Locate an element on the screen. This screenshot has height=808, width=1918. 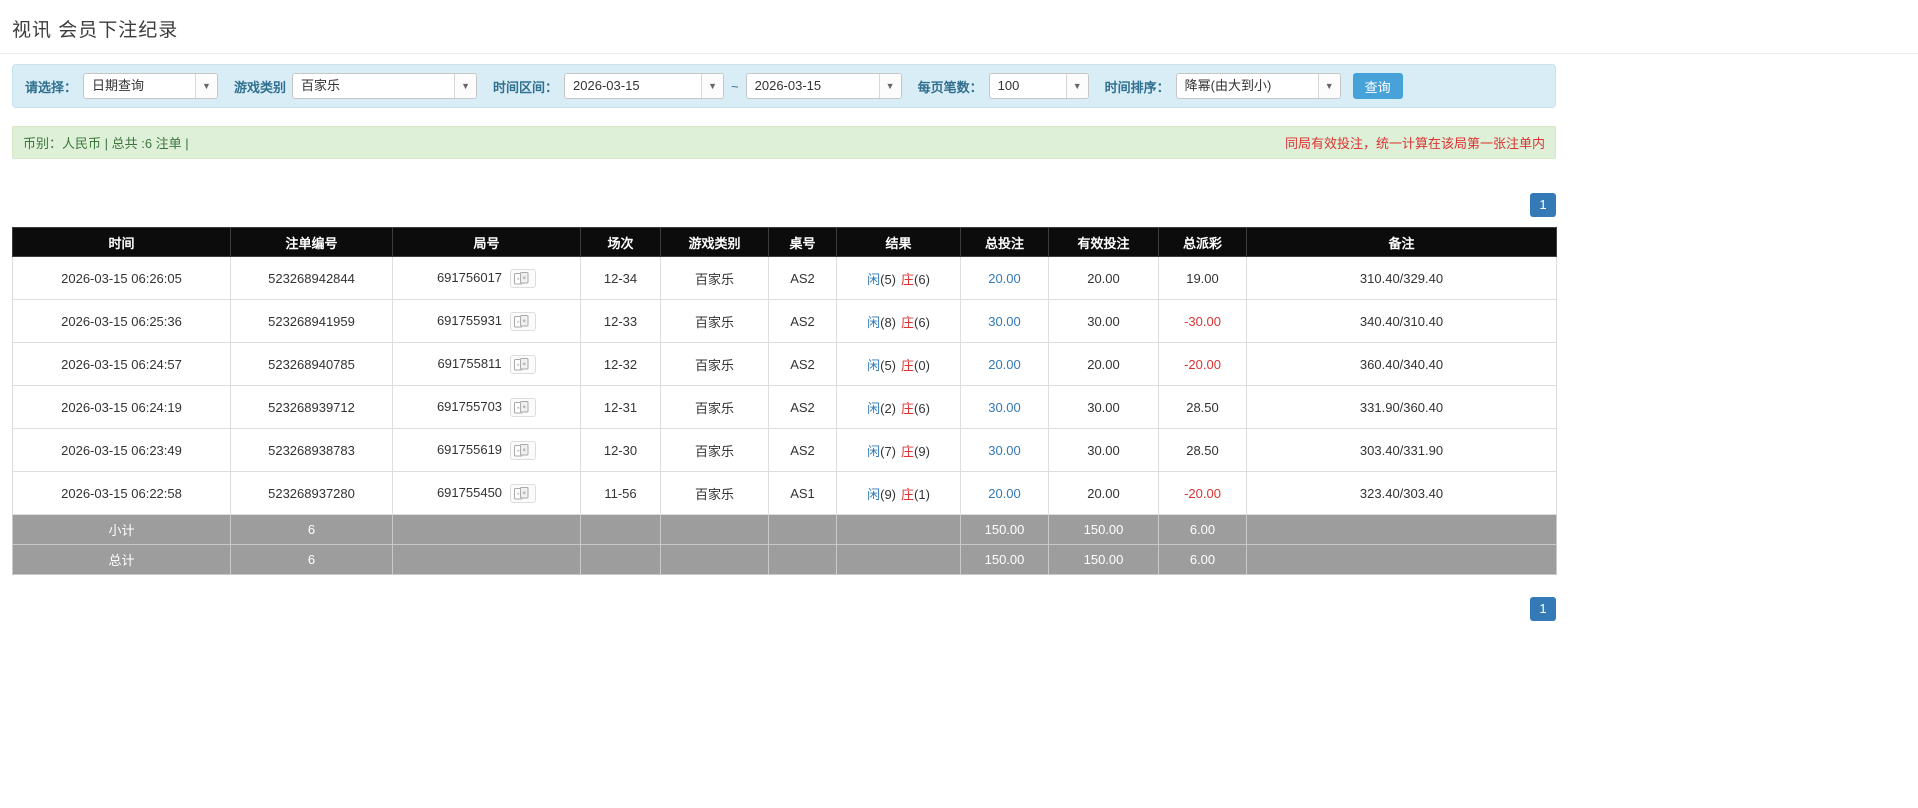
pagination-top: 1 is located at coordinates (784, 205).